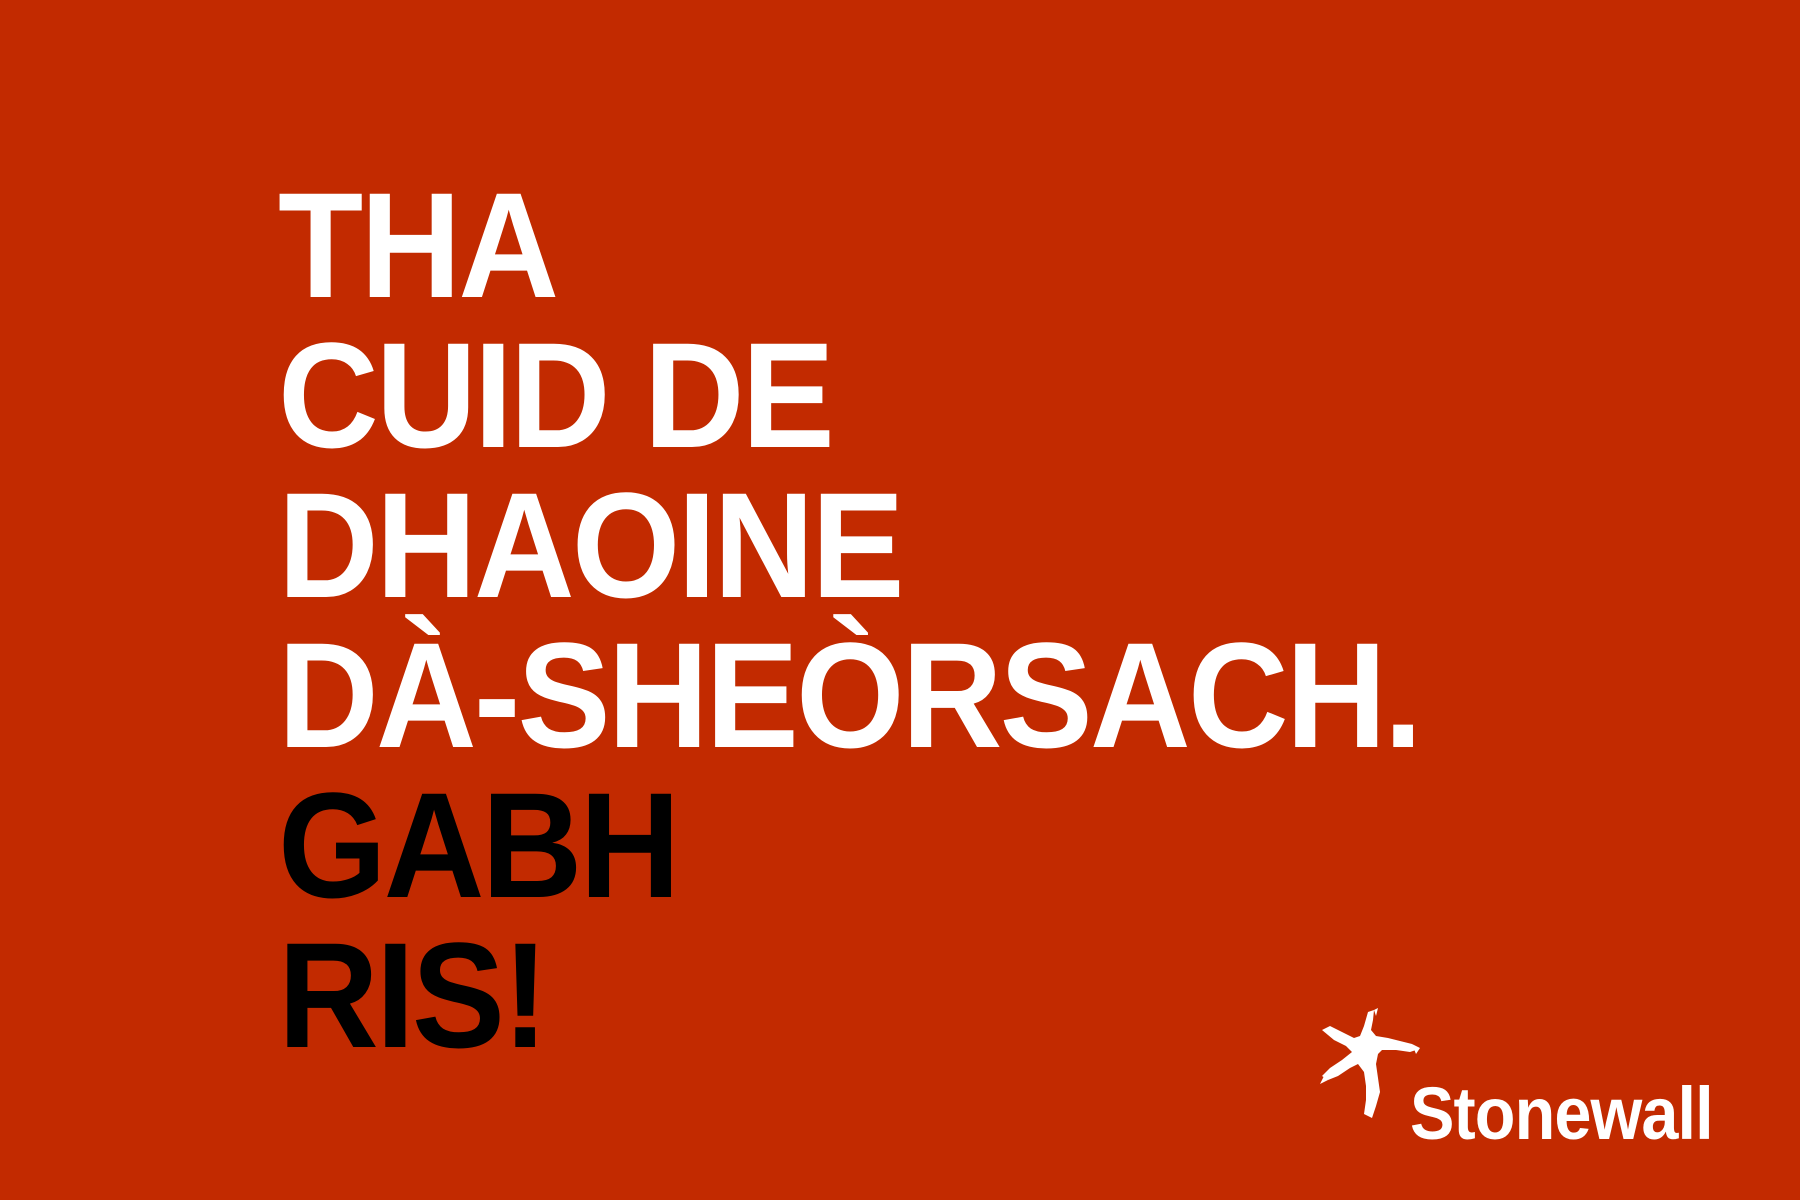 The width and height of the screenshot is (1800, 1200). What do you see at coordinates (556, 395) in the screenshot?
I see `headline-line-2: CUID DE` at bounding box center [556, 395].